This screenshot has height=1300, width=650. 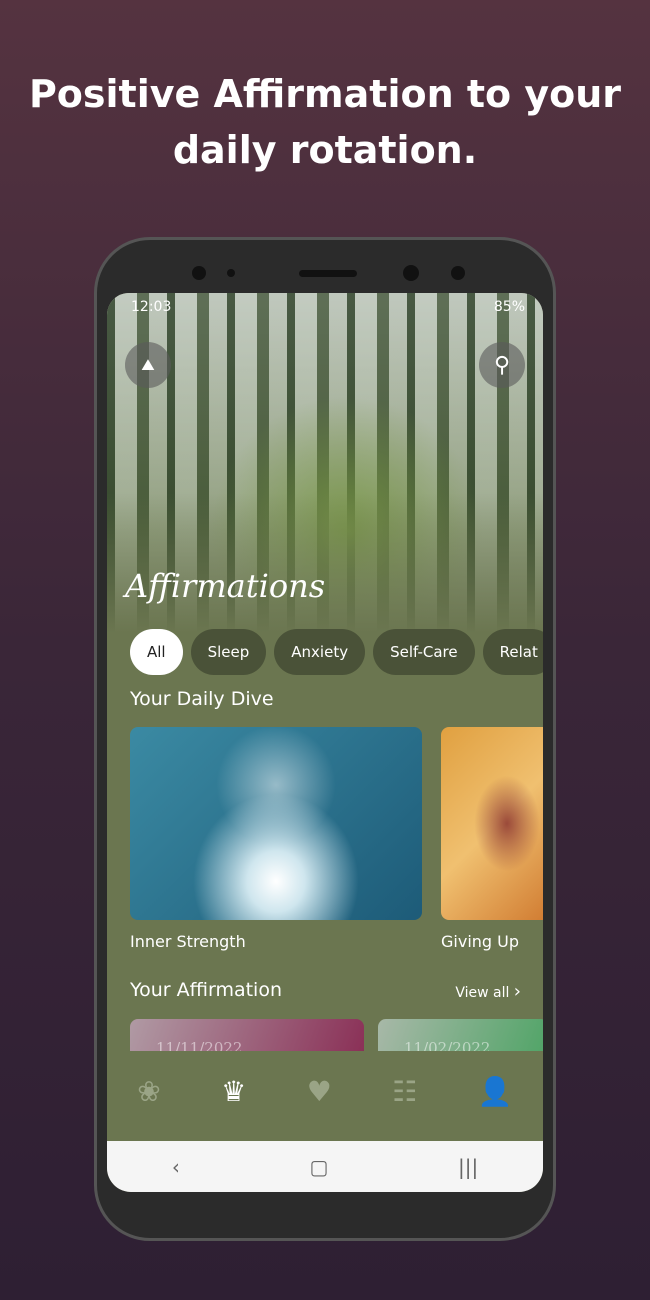 I want to click on chip-sleep: Sleep, so click(x=228, y=652).